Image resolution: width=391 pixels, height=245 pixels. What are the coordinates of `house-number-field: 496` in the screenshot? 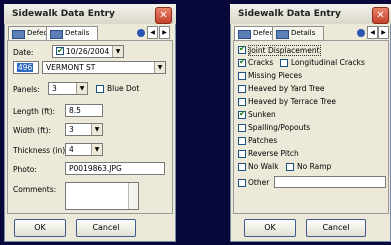 It's located at (26, 67).